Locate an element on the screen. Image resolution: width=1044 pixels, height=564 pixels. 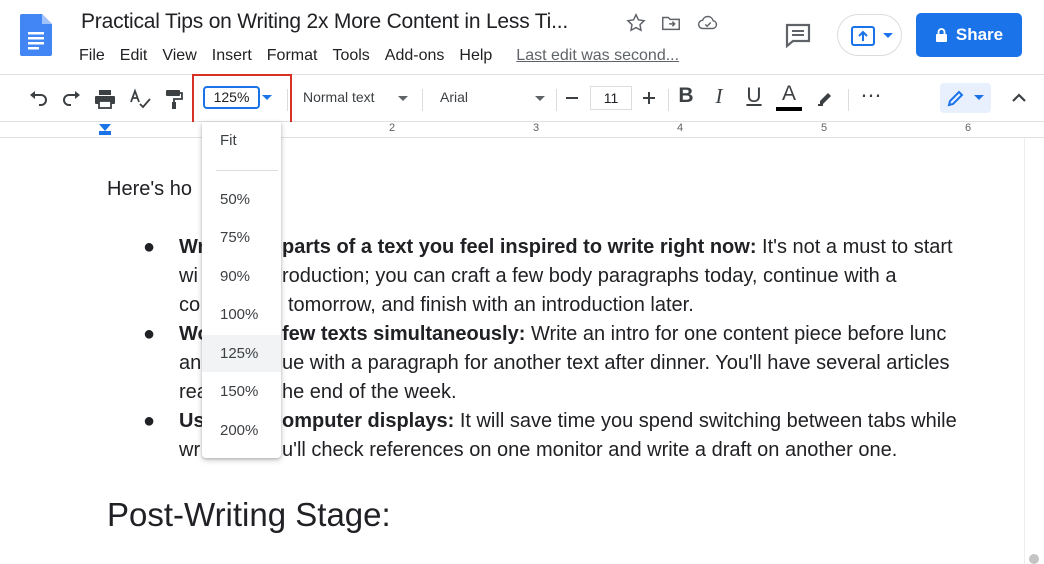
bullet-2-line-3-right: he end of the week. is located at coordinates (369, 392).